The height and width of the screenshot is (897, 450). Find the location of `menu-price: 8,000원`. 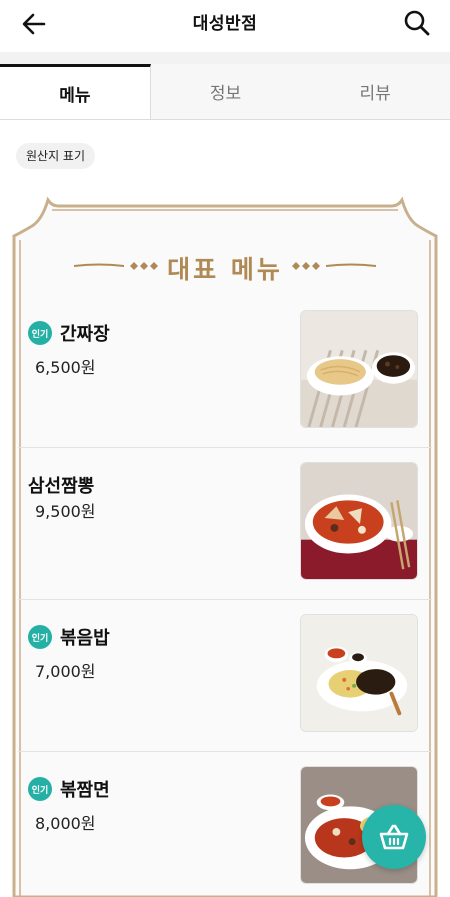

menu-price: 8,000원 is located at coordinates (65, 823).